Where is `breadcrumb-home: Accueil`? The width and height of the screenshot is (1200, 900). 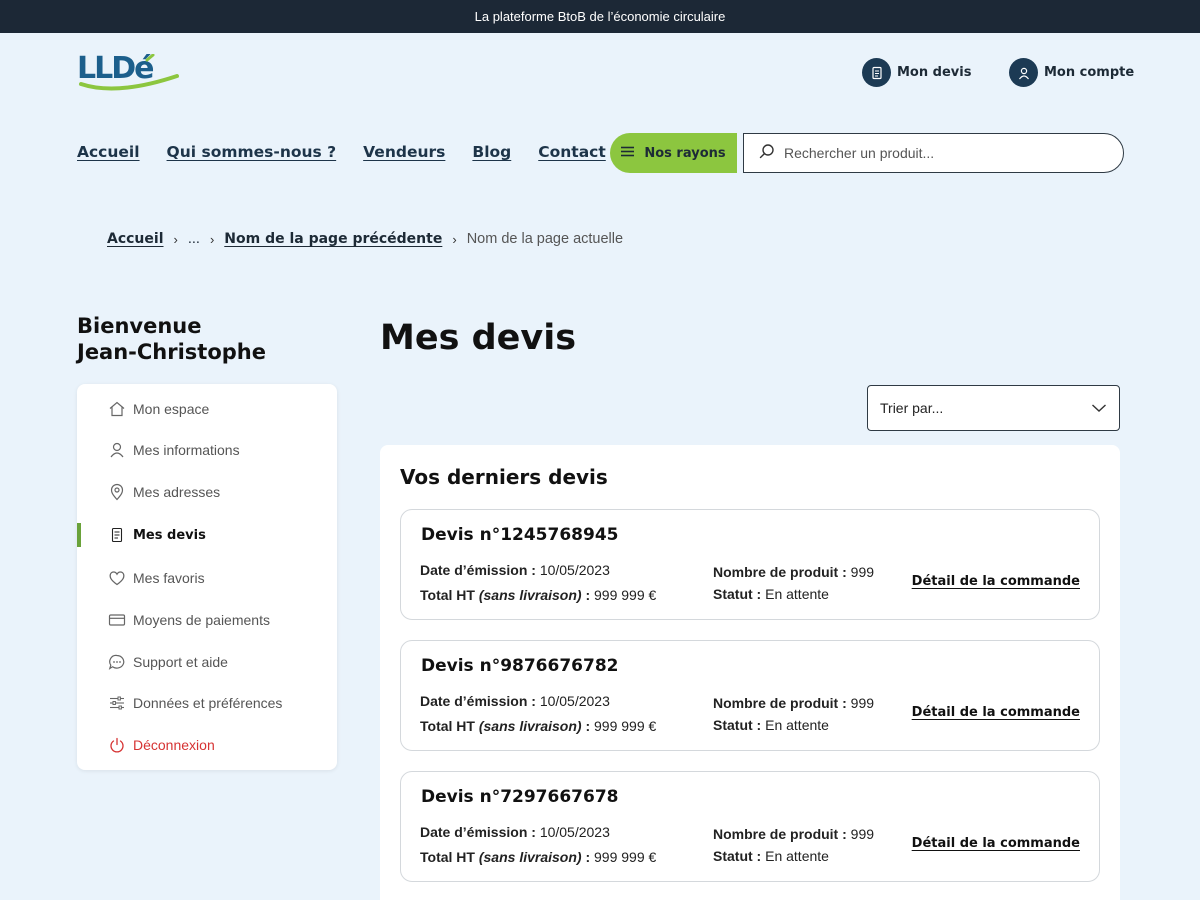 breadcrumb-home: Accueil is located at coordinates (135, 239).